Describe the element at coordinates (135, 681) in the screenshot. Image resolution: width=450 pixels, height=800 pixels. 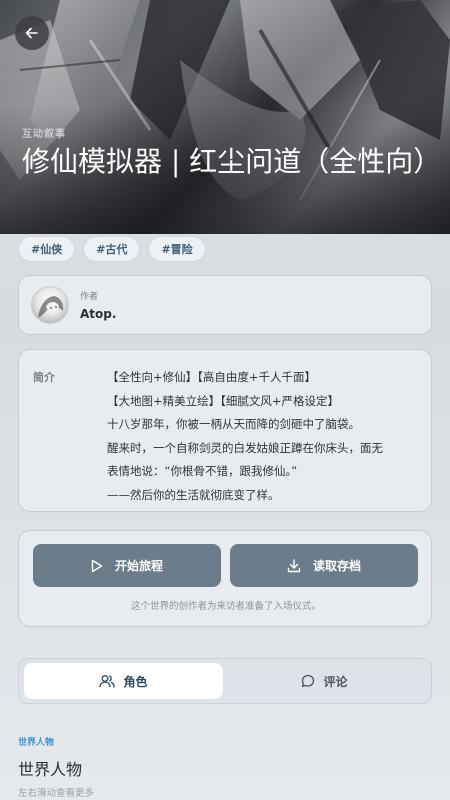
I see `tab-characters-label: 角色` at that location.